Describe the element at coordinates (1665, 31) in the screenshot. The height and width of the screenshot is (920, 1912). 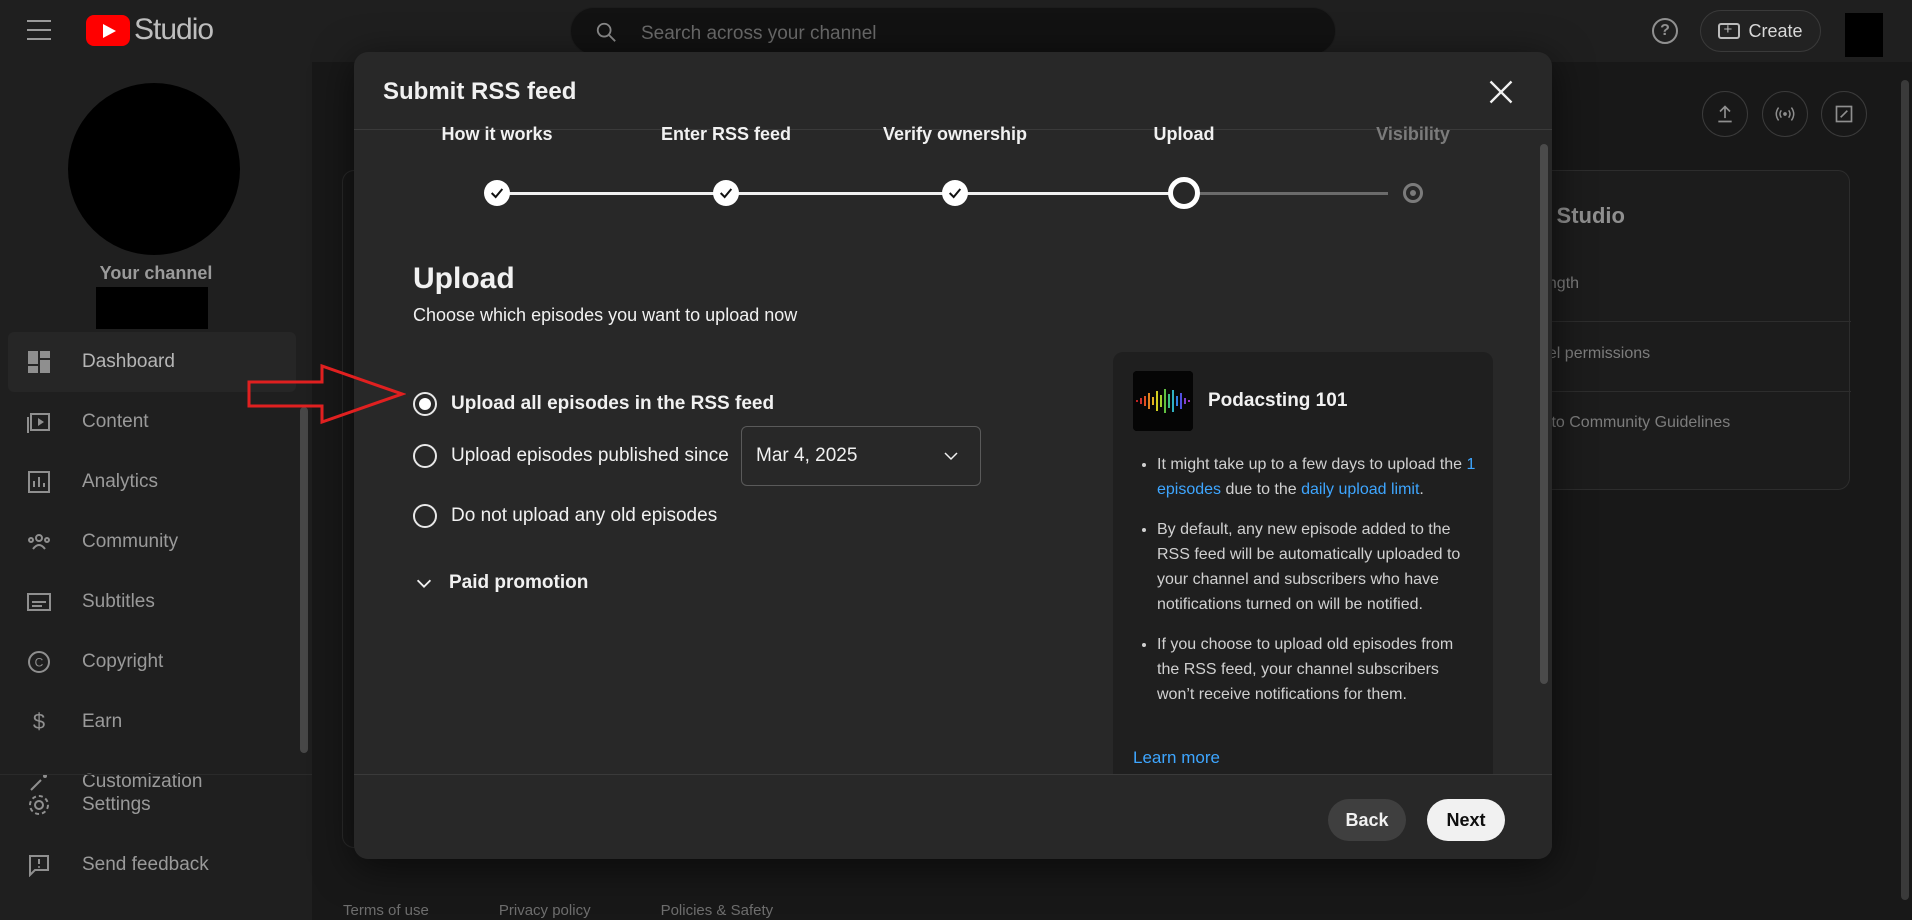
I see `help-icon: ?` at that location.